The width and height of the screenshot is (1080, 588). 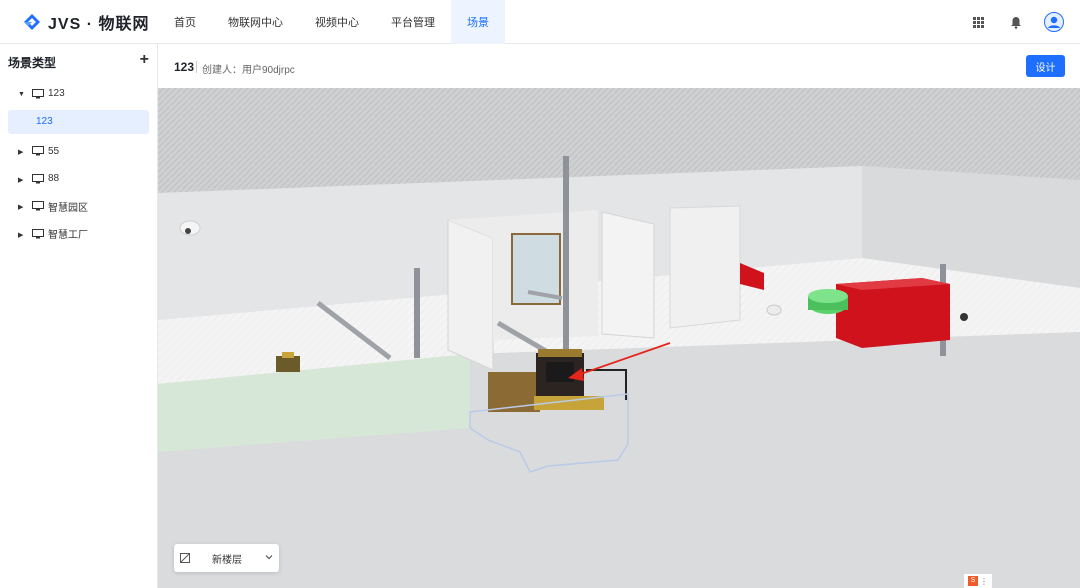 I want to click on more-icon: ⋮, so click(x=984, y=581).